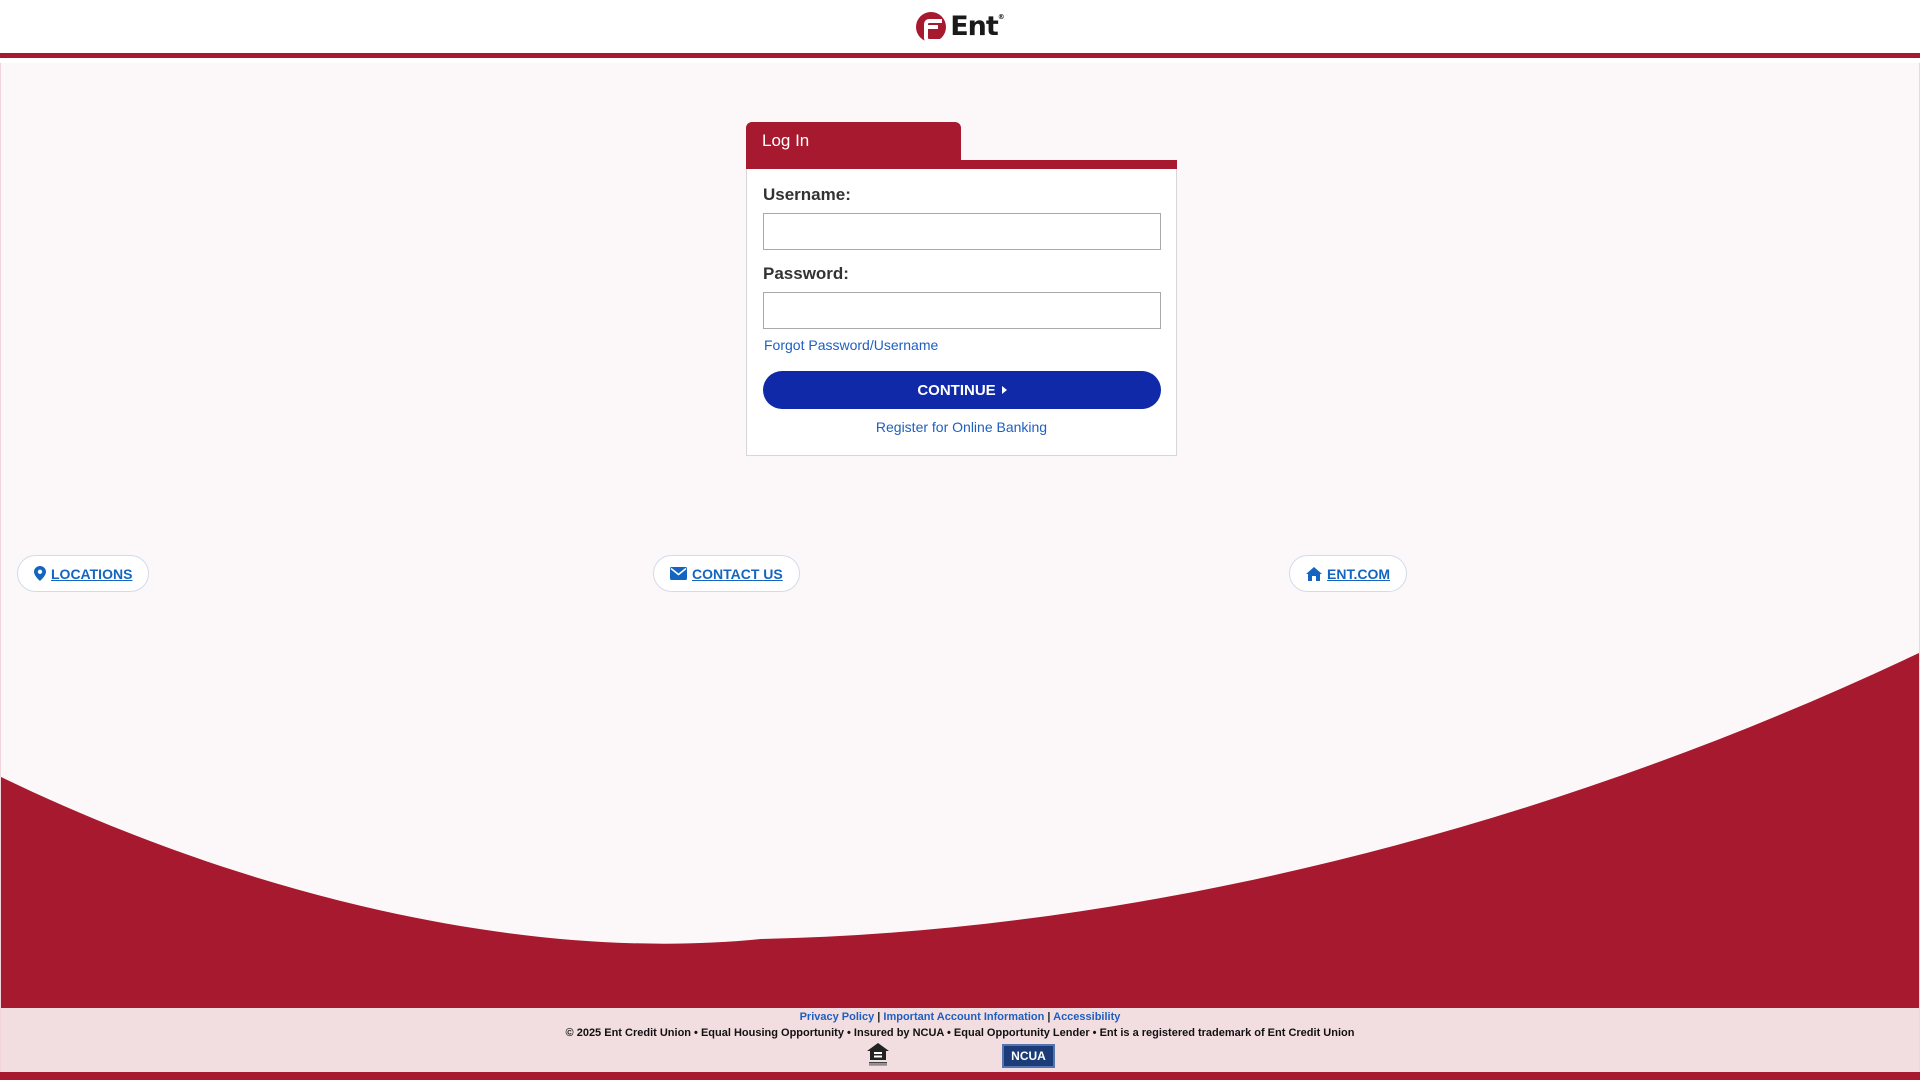  What do you see at coordinates (960, 1055) in the screenshot?
I see `footer-logos: NCUA` at bounding box center [960, 1055].